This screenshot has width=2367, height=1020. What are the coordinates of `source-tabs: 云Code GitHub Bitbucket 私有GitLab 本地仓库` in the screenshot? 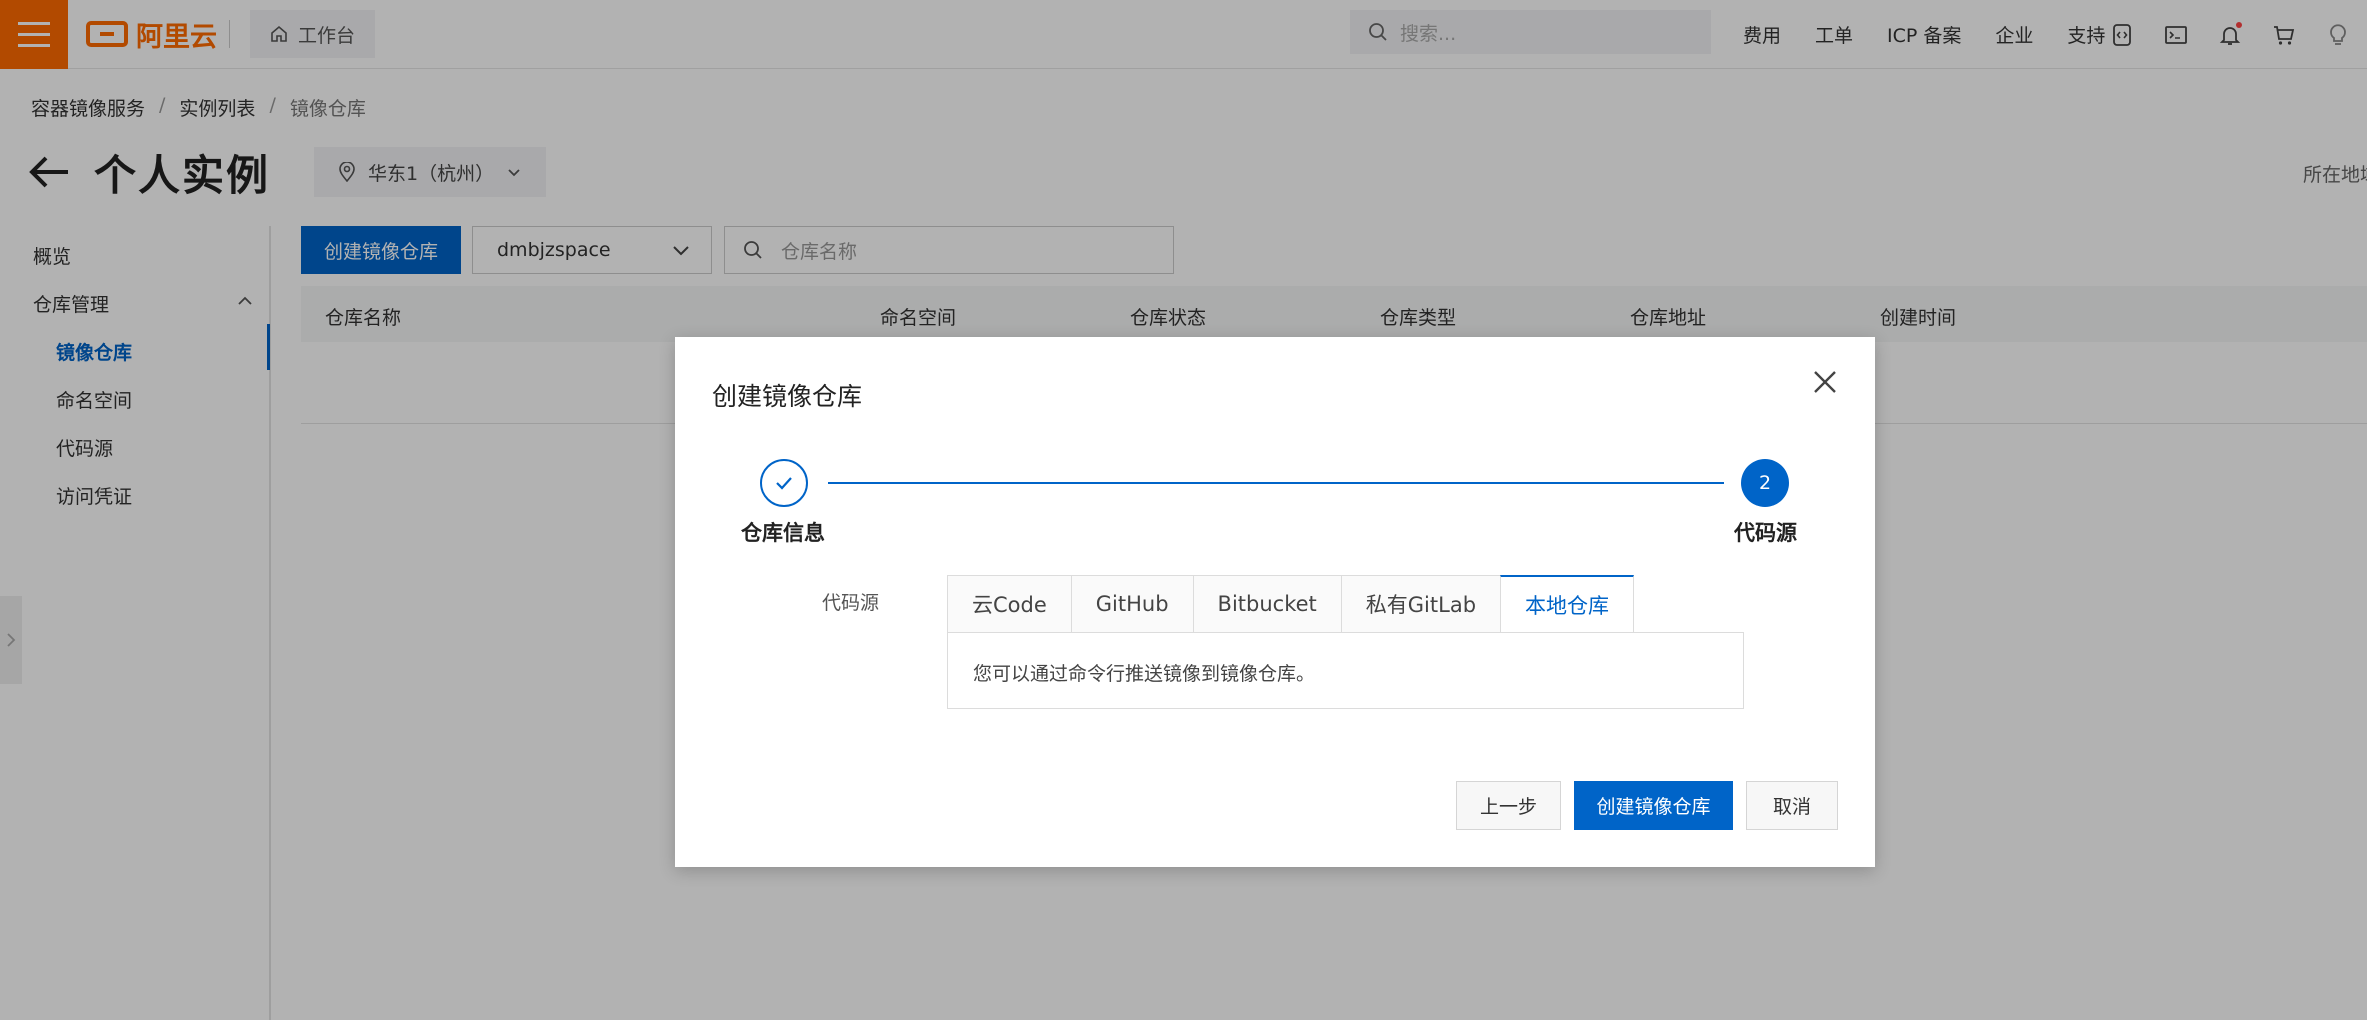 It's located at (1291, 604).